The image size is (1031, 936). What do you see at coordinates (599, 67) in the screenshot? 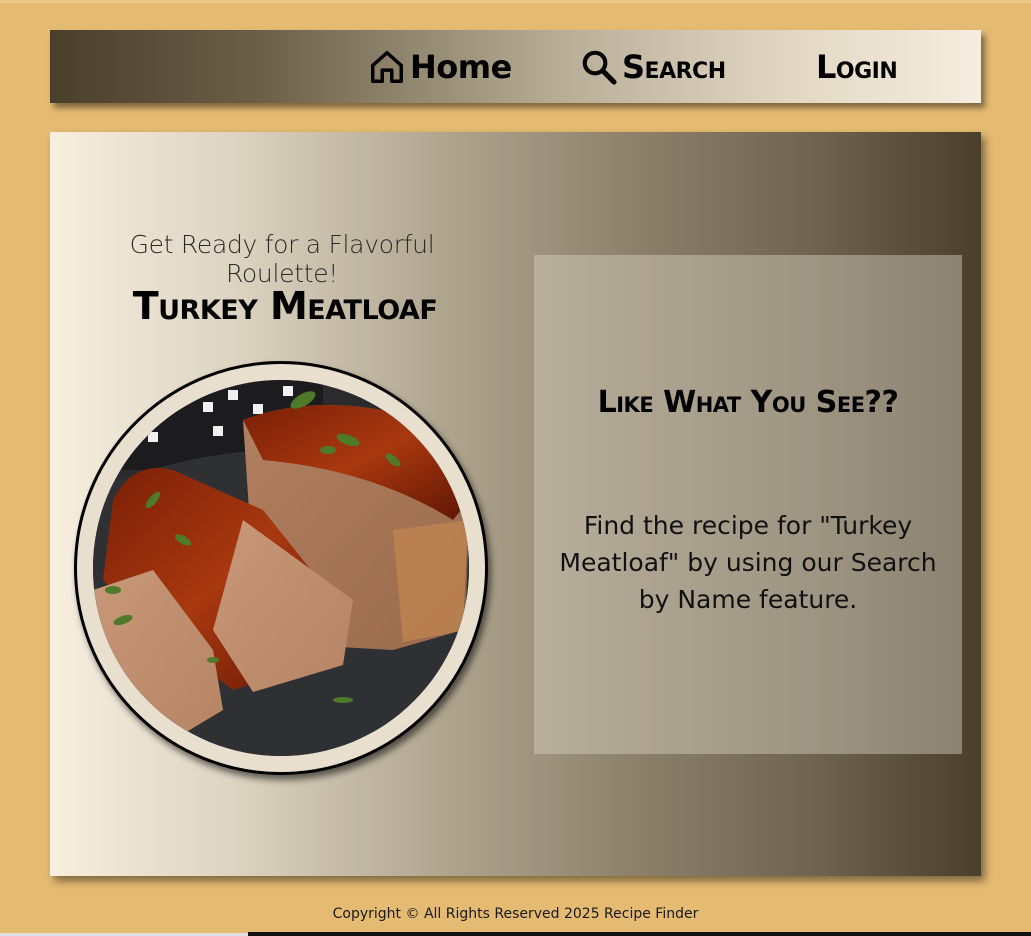
I see `search-icon` at bounding box center [599, 67].